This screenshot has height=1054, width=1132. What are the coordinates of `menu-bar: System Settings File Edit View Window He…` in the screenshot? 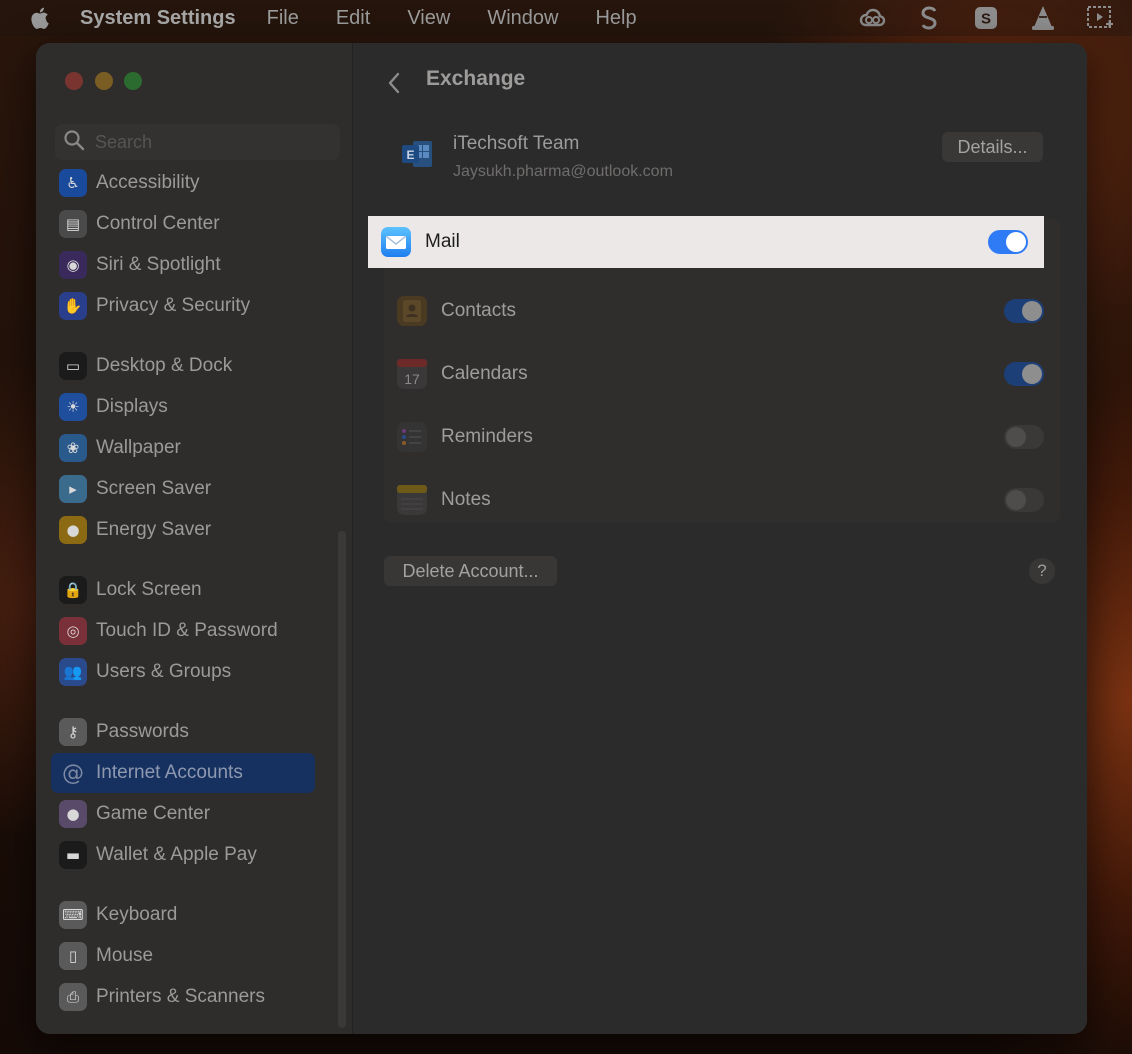 It's located at (566, 18).